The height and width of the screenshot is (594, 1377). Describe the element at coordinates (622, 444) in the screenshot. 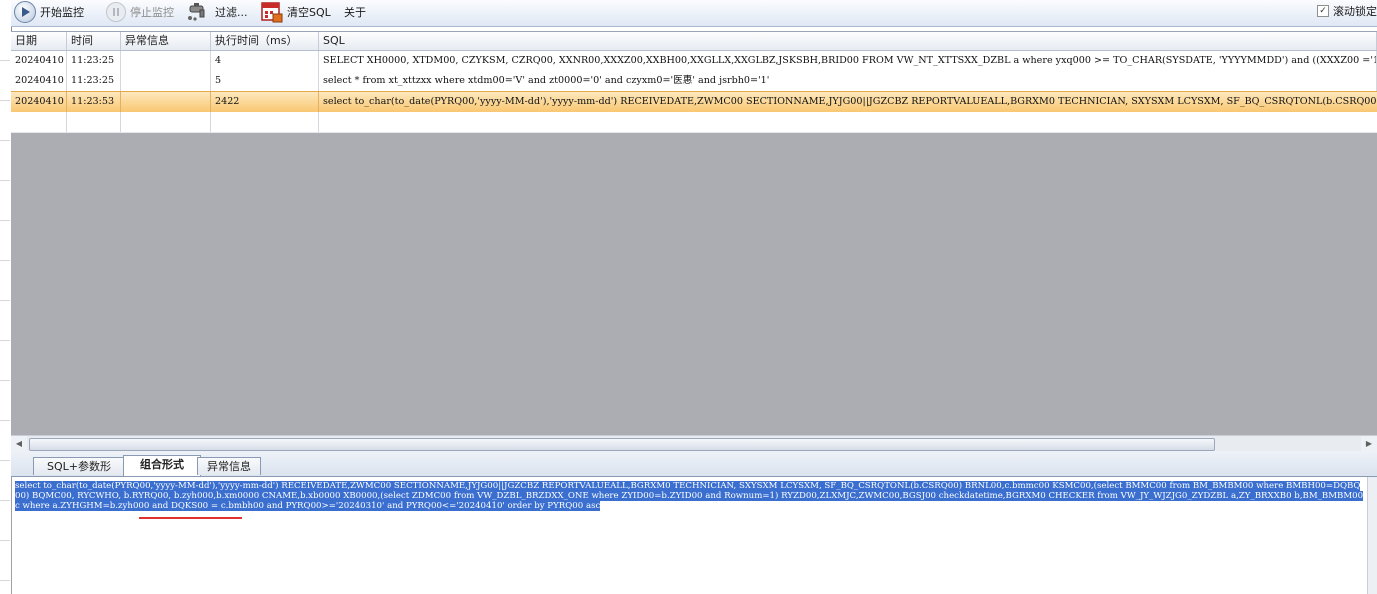

I see `scrollbar-thumb` at that location.